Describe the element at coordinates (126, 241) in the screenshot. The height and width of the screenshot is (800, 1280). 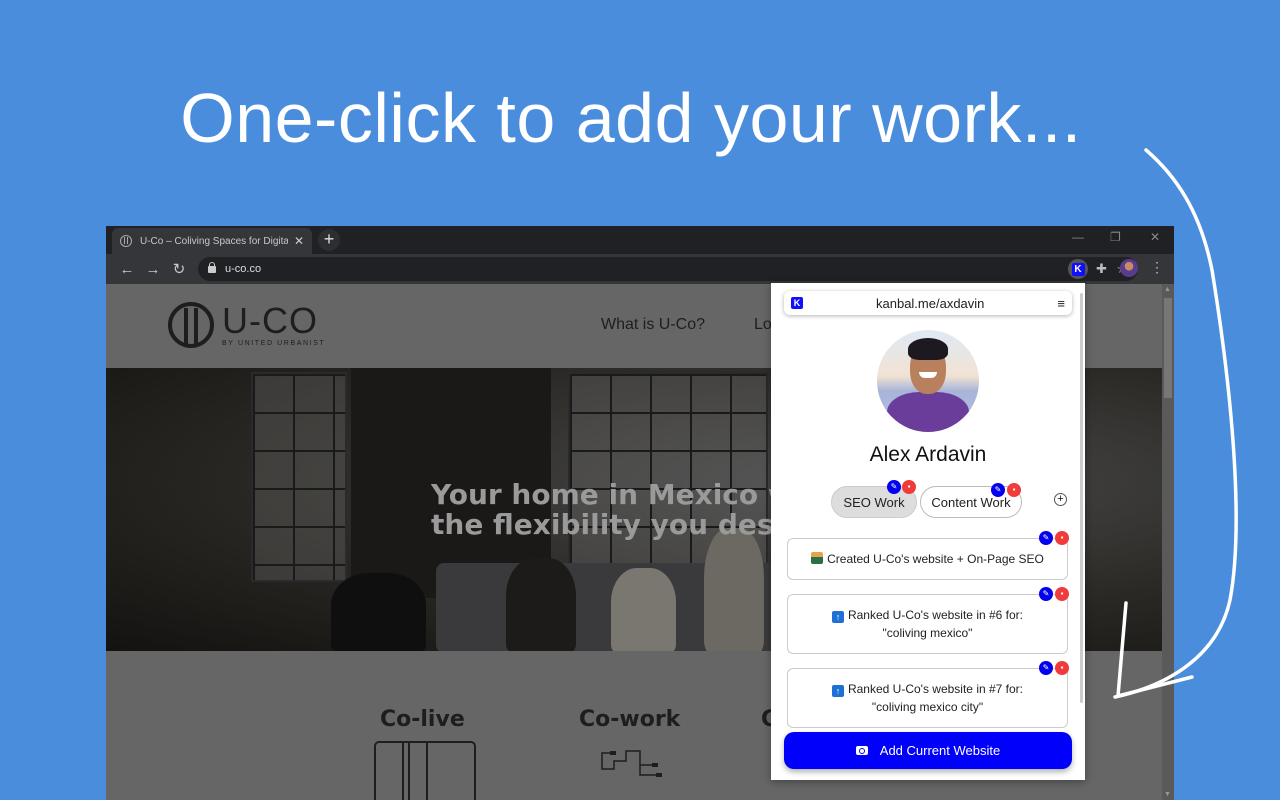
I see `site-favicon-icon` at that location.